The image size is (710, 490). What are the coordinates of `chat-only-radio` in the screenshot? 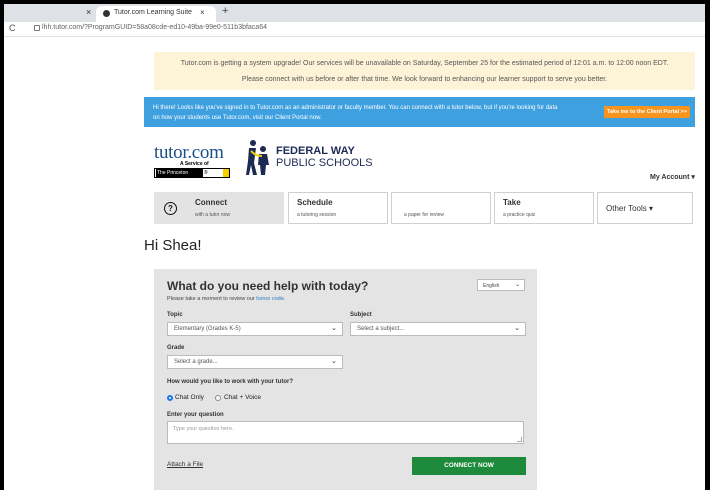 It's located at (170, 398).